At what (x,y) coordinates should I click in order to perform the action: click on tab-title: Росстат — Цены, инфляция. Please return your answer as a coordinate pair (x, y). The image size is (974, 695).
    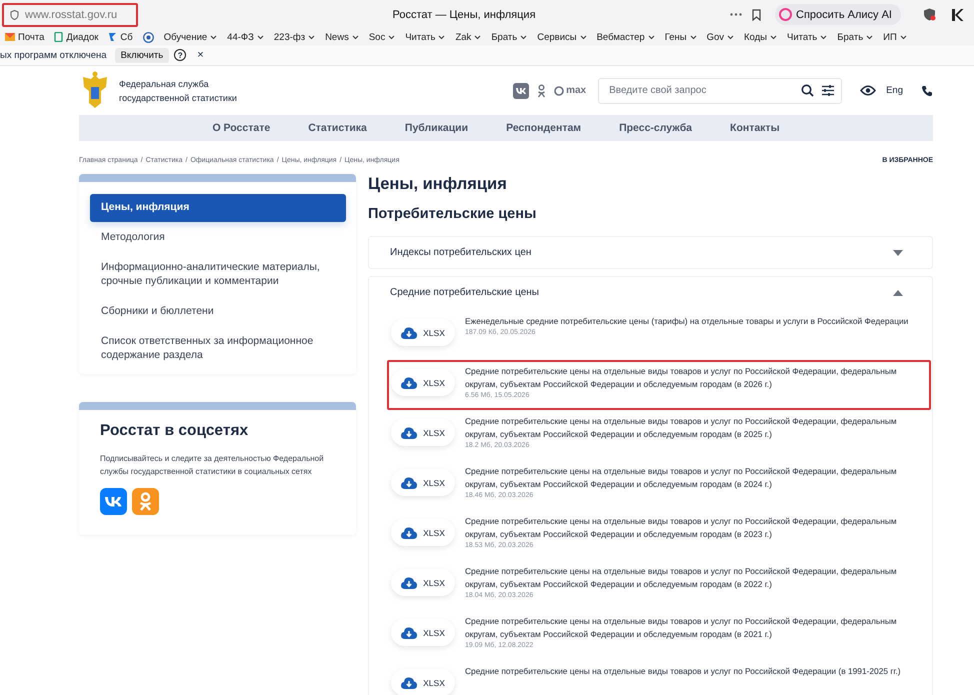
    Looking at the image, I should click on (464, 14).